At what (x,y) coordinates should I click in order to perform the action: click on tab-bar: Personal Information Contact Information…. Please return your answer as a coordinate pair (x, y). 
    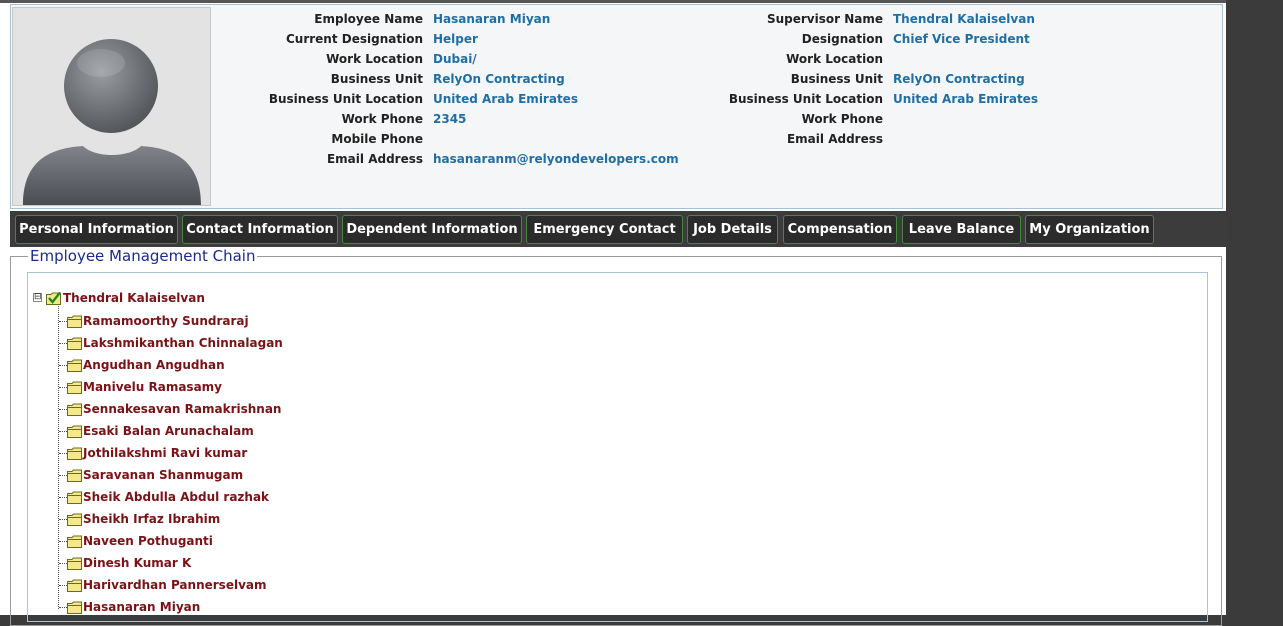
    Looking at the image, I should click on (618, 229).